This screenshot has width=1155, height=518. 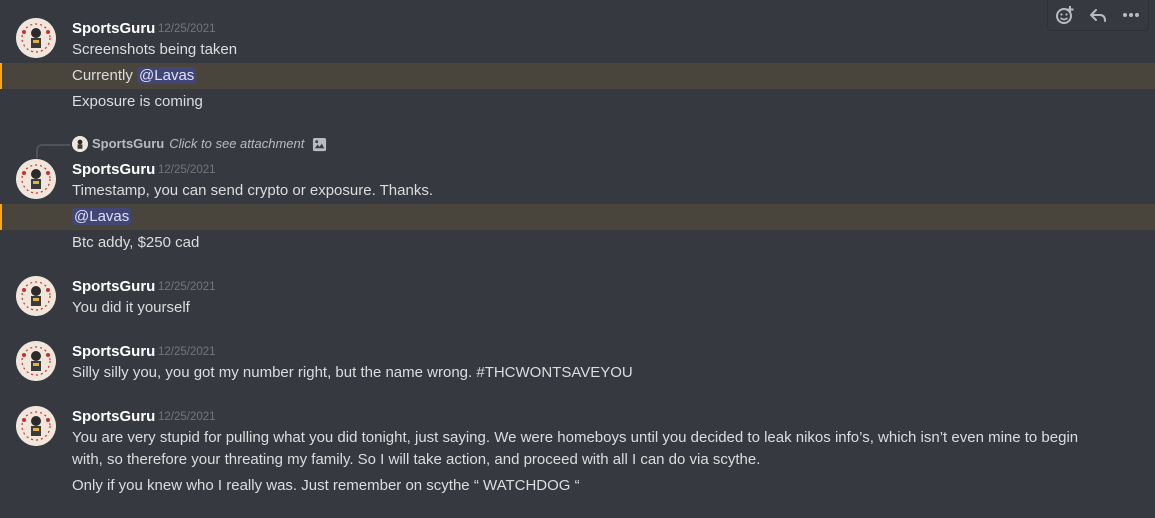 What do you see at coordinates (577, 76) in the screenshot?
I see `message-line-mentioned: Currently @Lavas` at bounding box center [577, 76].